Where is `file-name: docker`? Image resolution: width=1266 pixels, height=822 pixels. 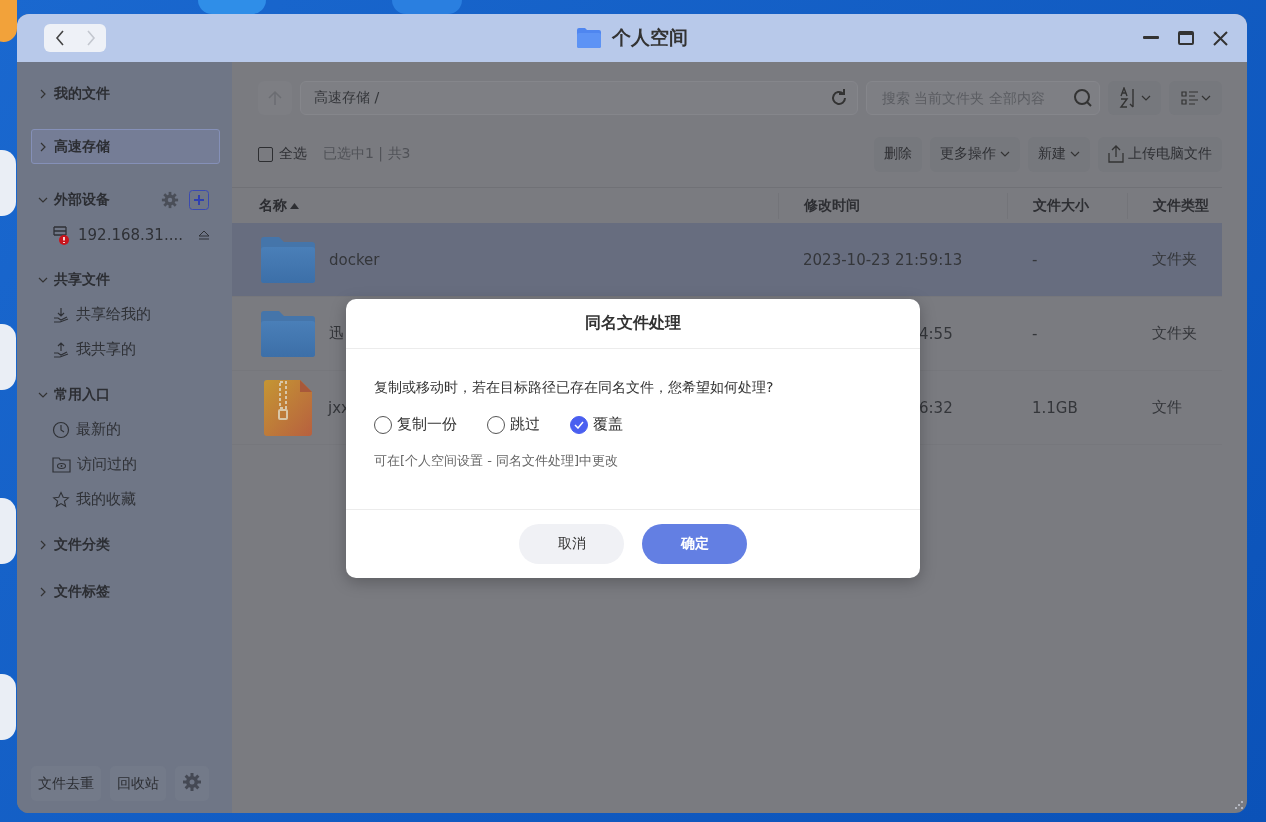
file-name: docker is located at coordinates (354, 259).